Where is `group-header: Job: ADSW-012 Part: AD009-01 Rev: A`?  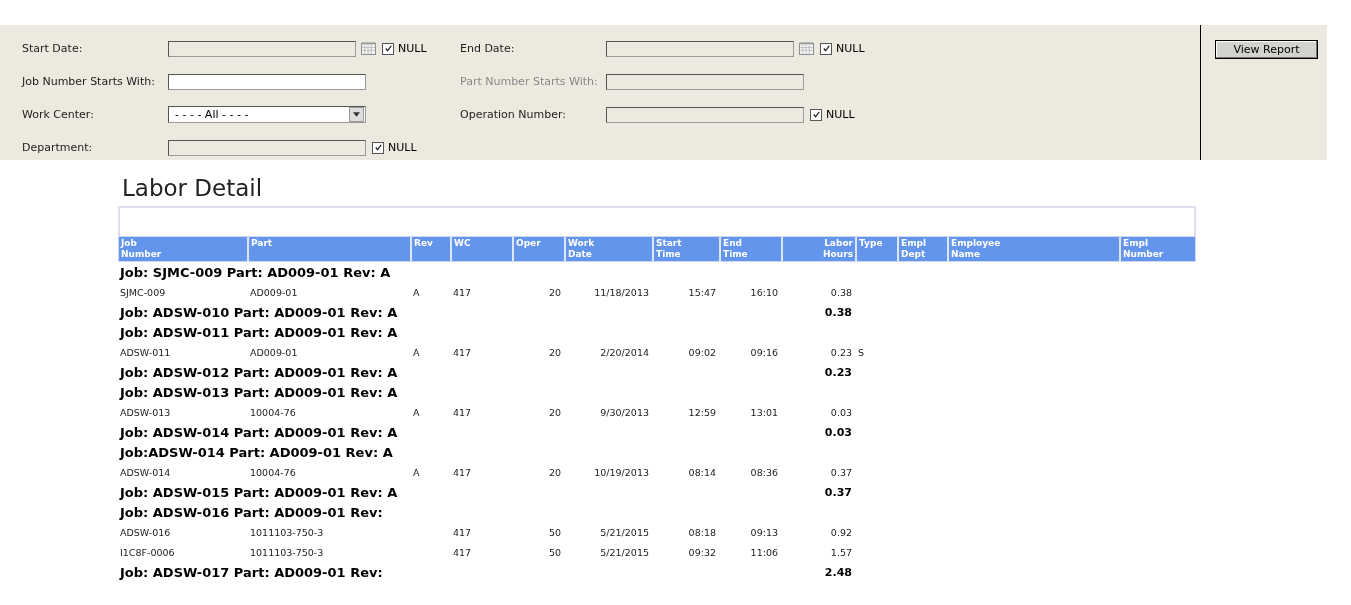
group-header: Job: ADSW-012 Part: AD009-01 Rev: A is located at coordinates (258, 372).